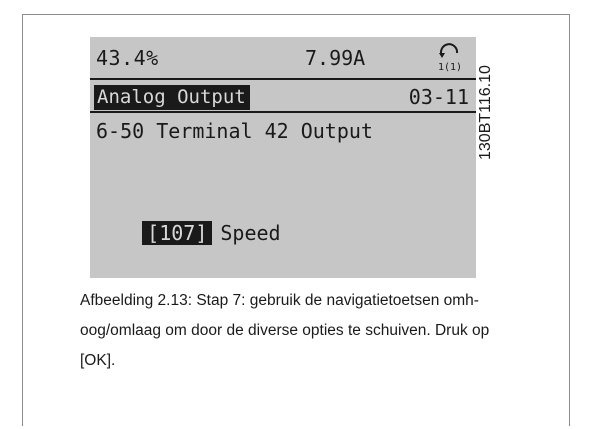 The image size is (595, 429). Describe the element at coordinates (450, 67) in the screenshot. I see `setup-indicator-label: 1(1)` at that location.